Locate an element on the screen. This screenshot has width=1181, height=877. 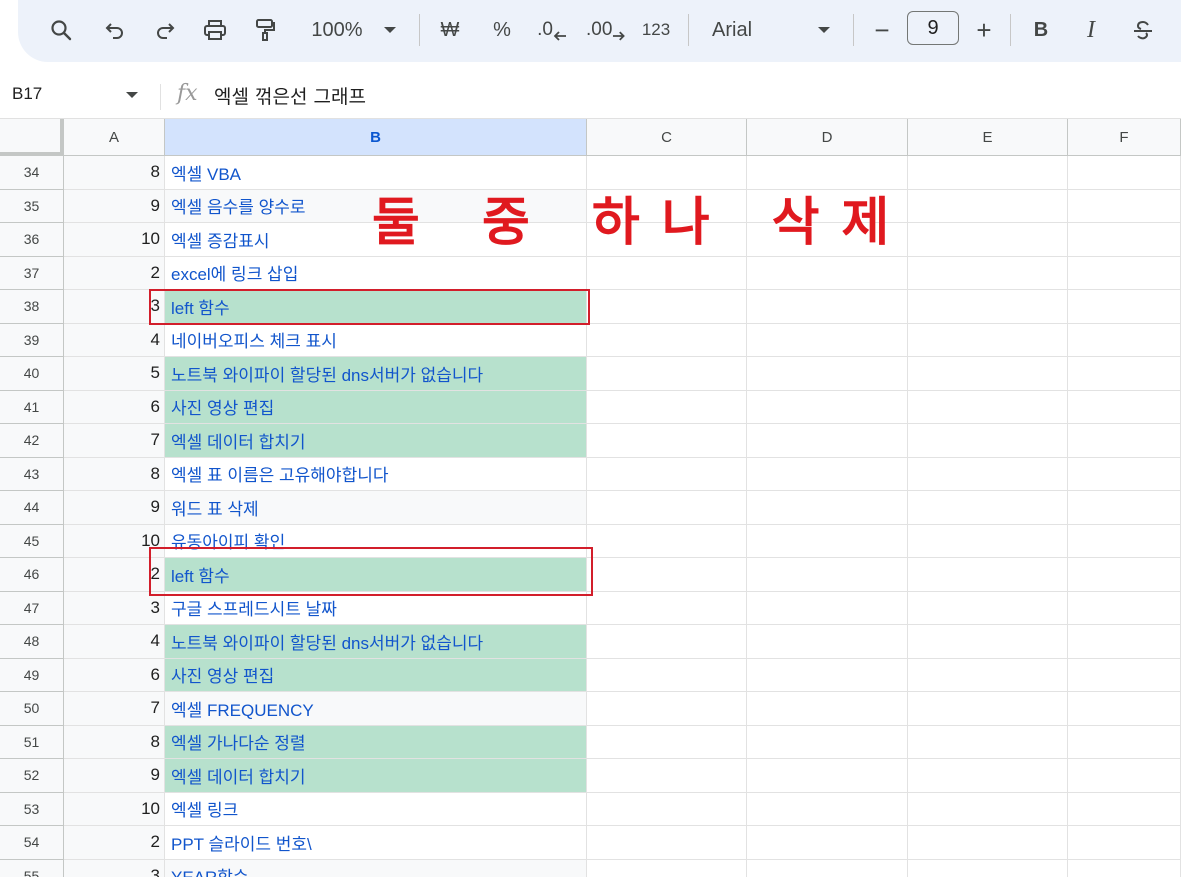
formula-input: 엑셀 꺾은선 그래프 is located at coordinates (290, 95).